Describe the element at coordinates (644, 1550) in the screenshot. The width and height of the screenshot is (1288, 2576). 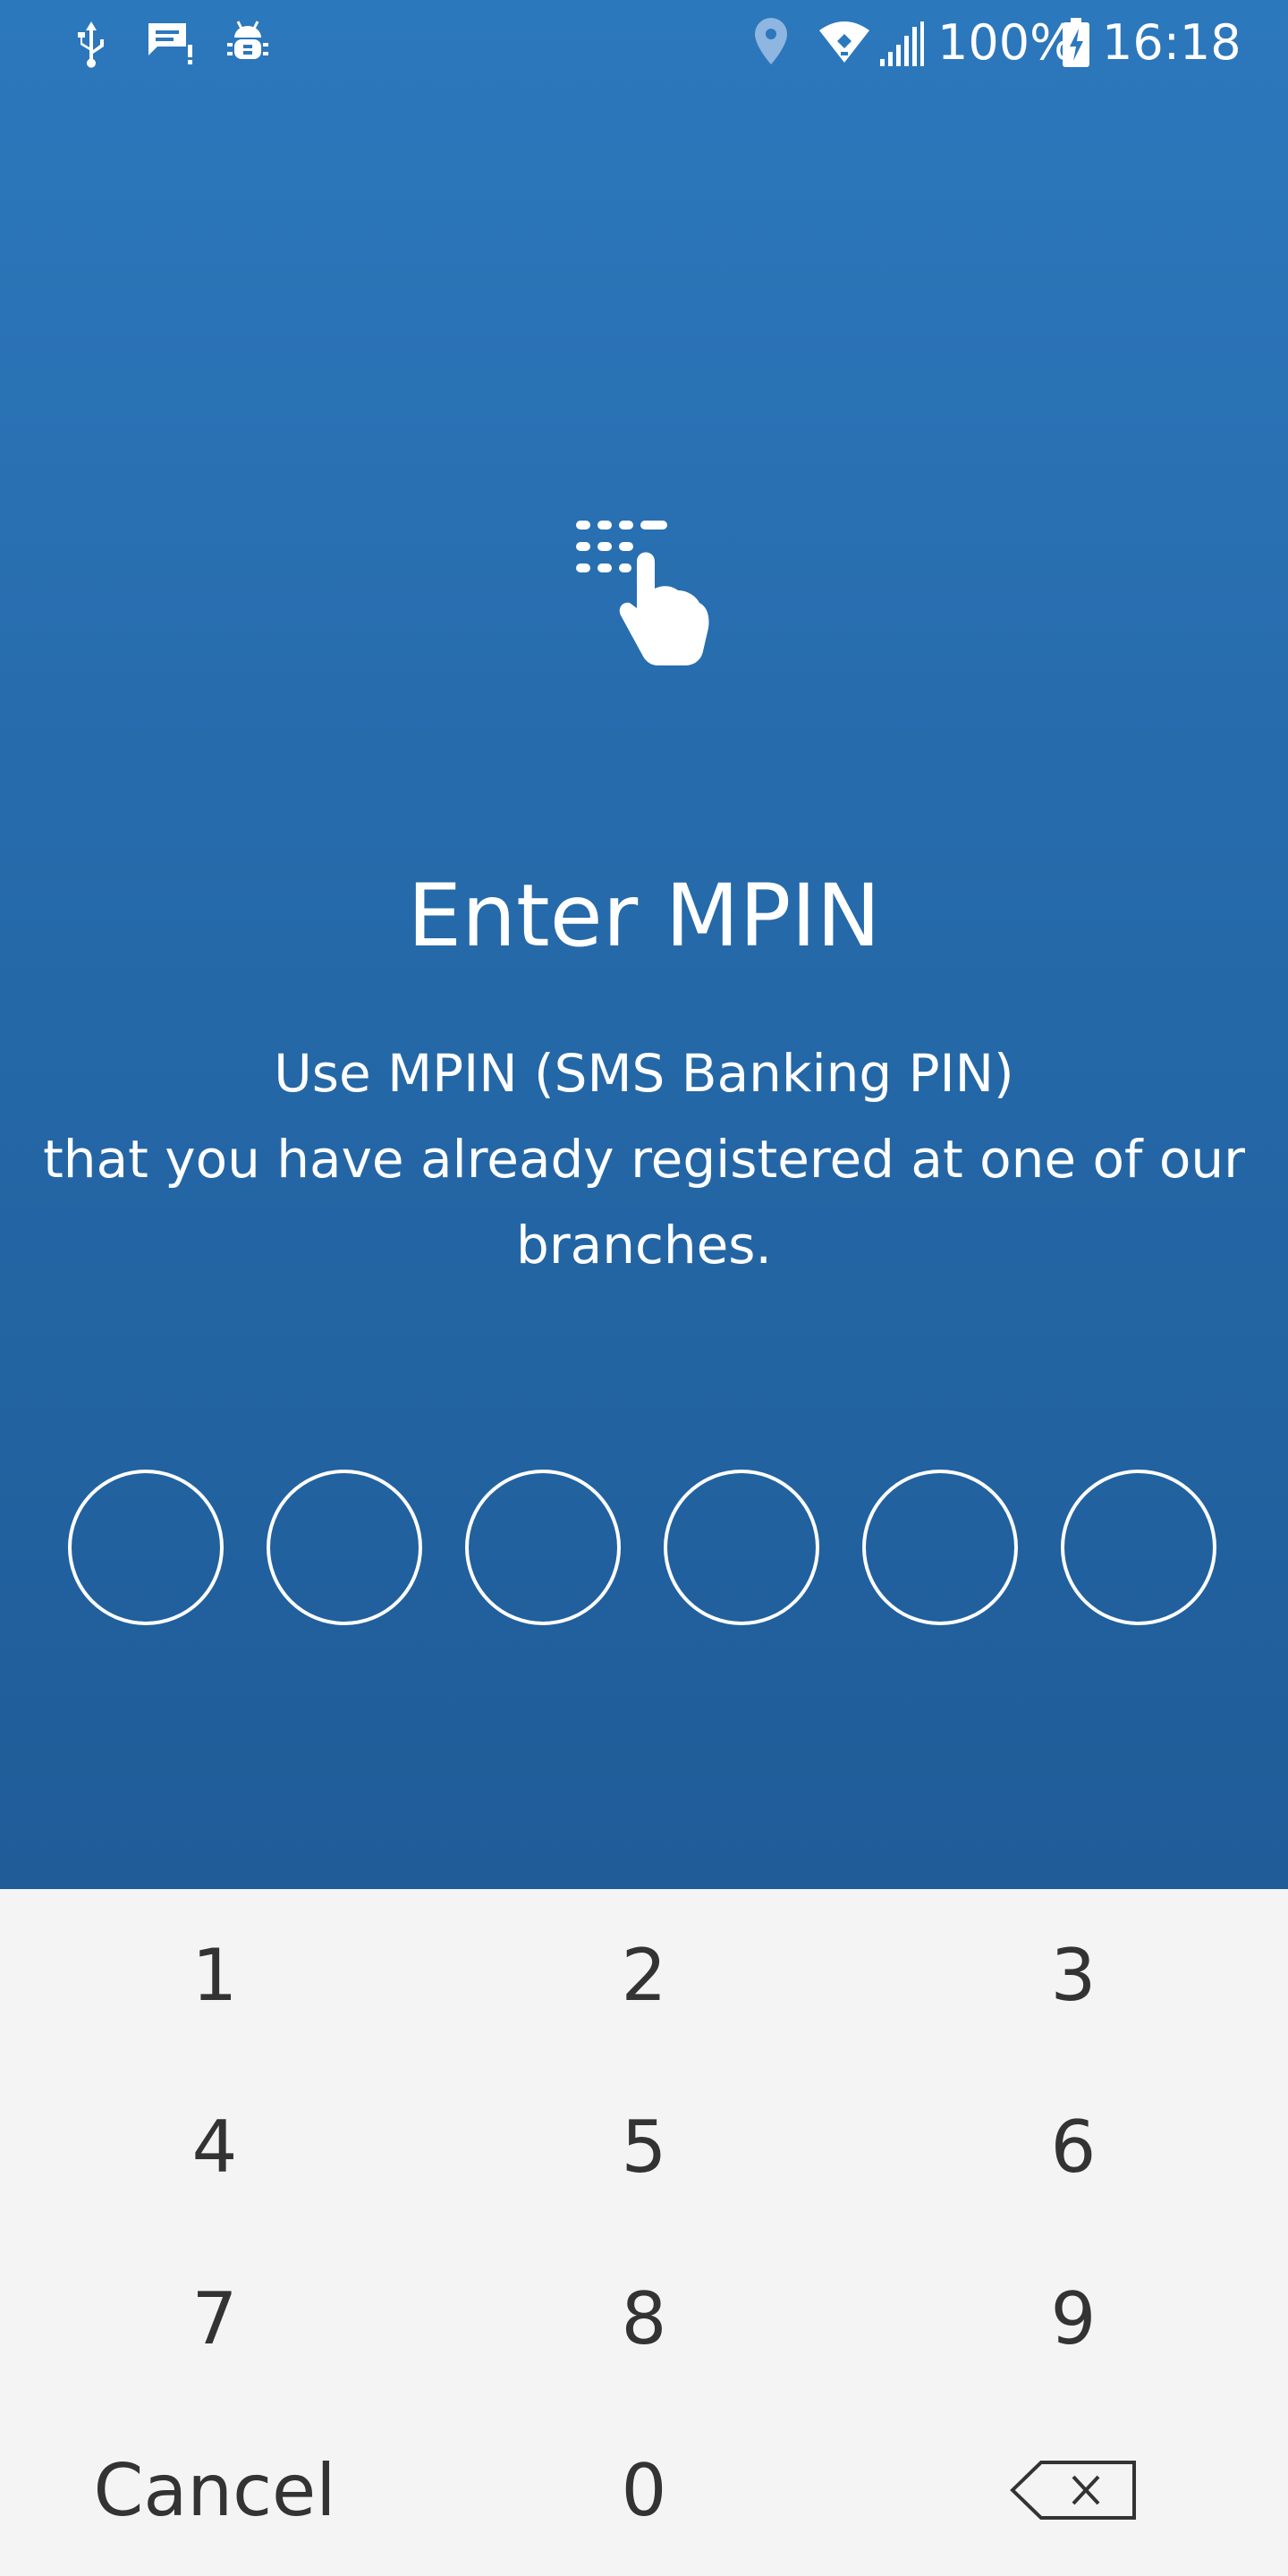
I see `pin-indicator` at that location.